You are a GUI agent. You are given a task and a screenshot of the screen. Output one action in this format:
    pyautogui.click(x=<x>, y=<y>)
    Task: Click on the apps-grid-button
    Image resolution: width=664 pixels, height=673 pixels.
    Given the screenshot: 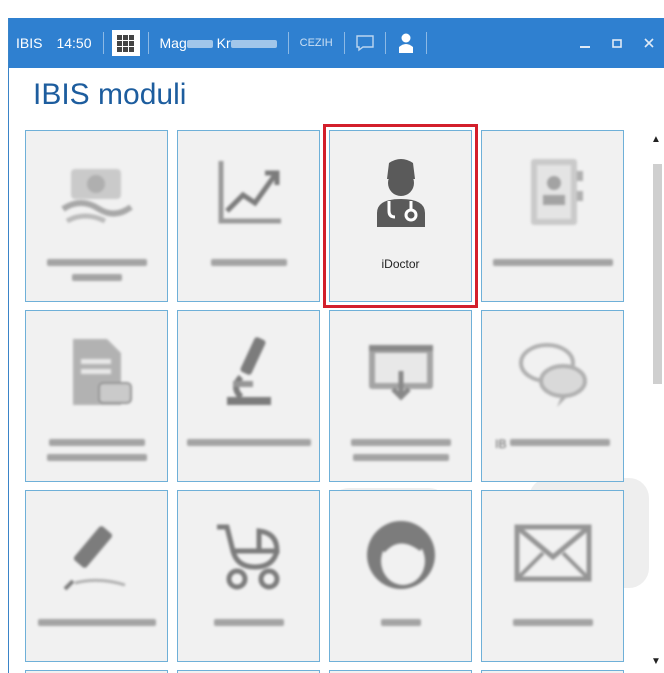 What is the action you would take?
    pyautogui.click(x=125, y=43)
    